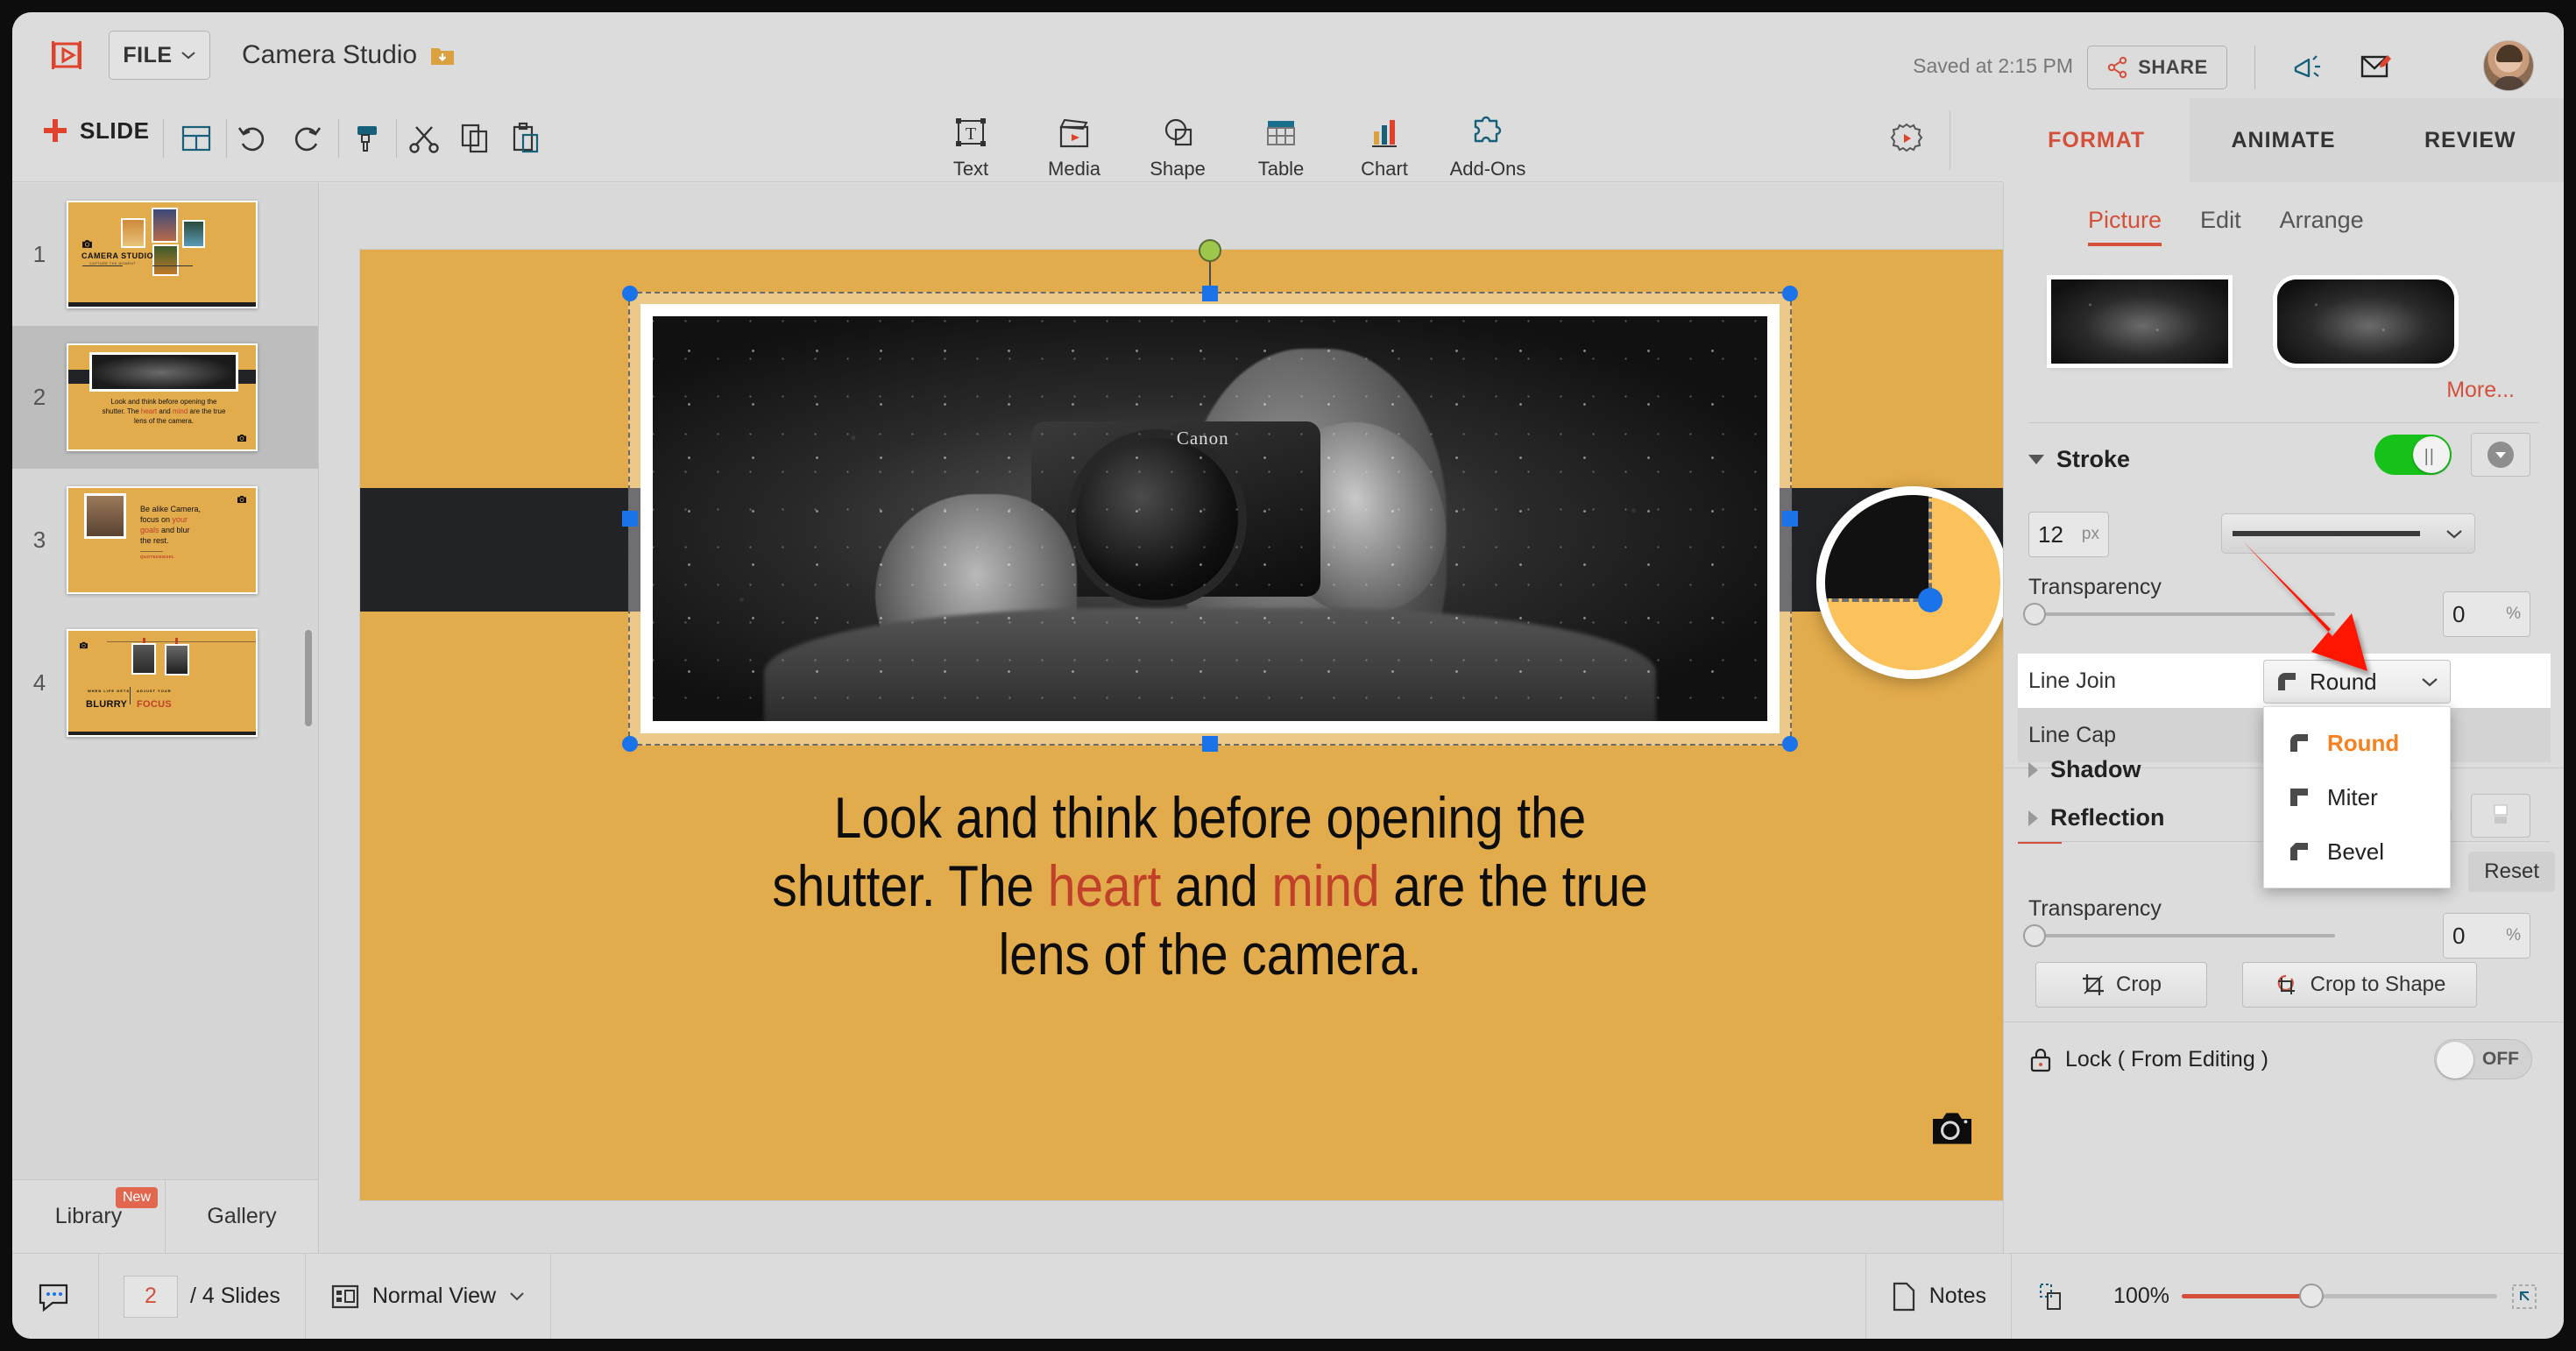  I want to click on comments-button, so click(55, 1296).